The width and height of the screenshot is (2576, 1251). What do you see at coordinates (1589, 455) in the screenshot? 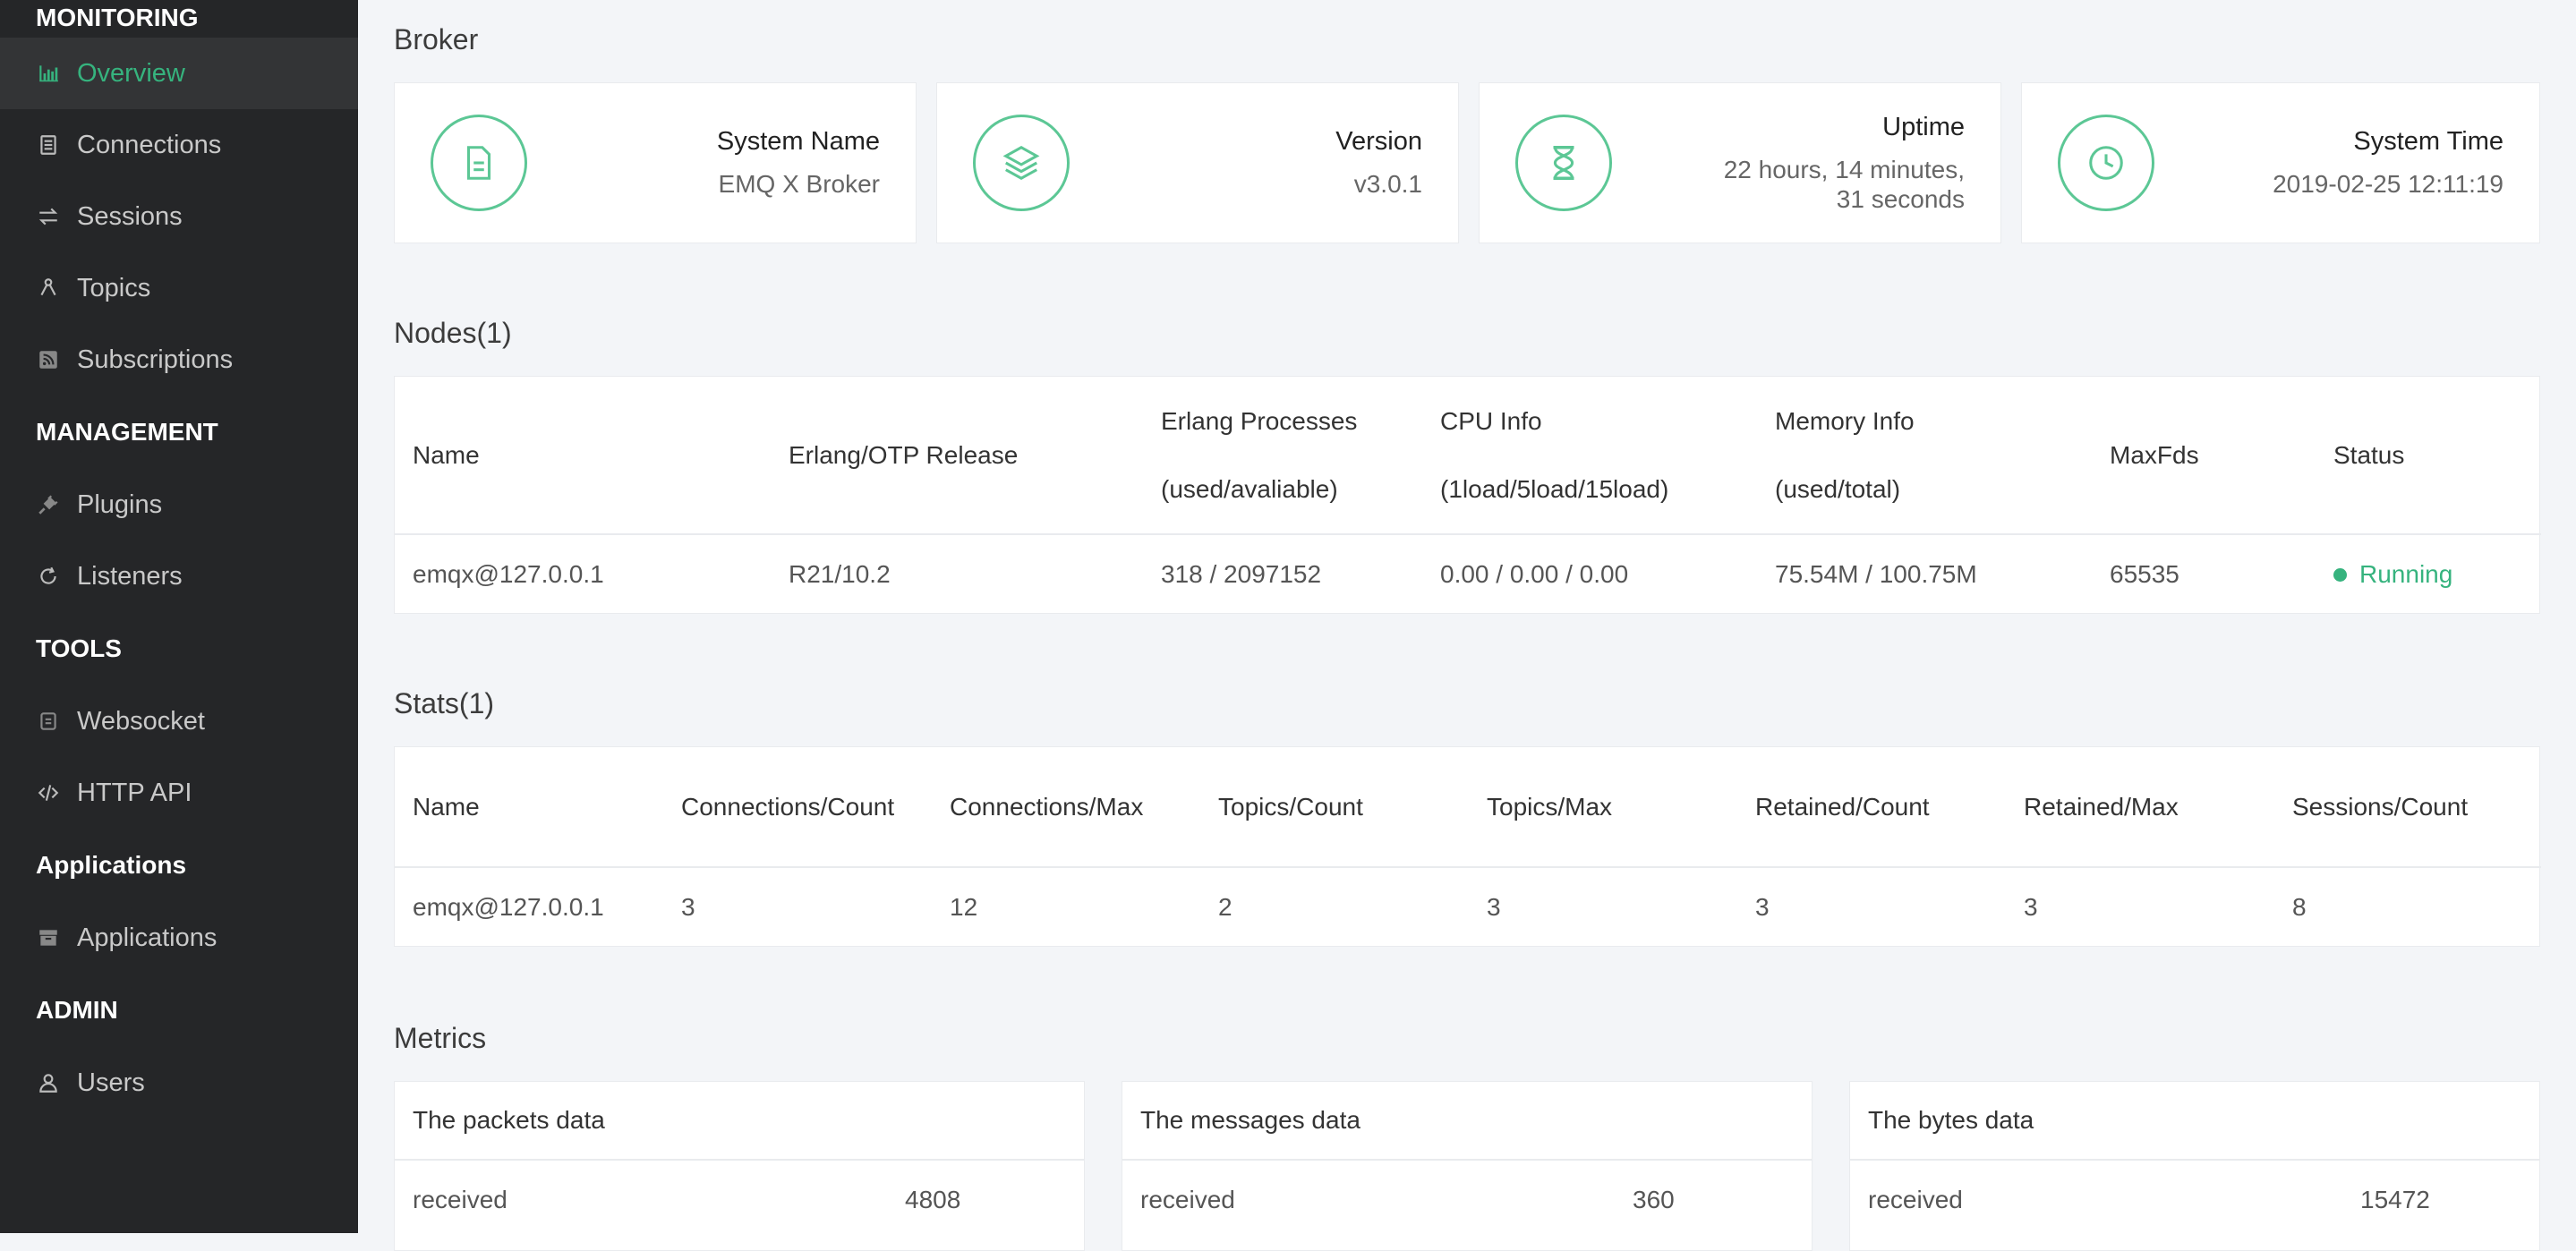
I see `col-cpu-info: CPU Info (1load/5load/15load)` at bounding box center [1589, 455].